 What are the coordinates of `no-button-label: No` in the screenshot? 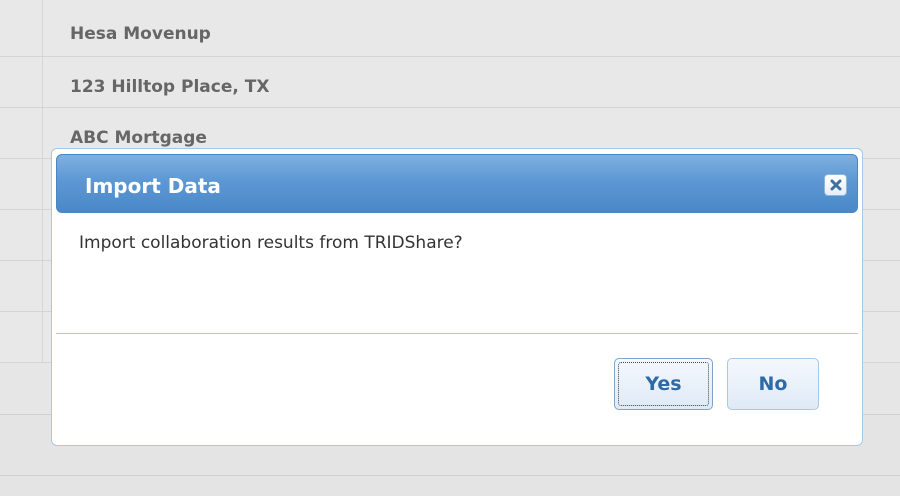 It's located at (773, 384).